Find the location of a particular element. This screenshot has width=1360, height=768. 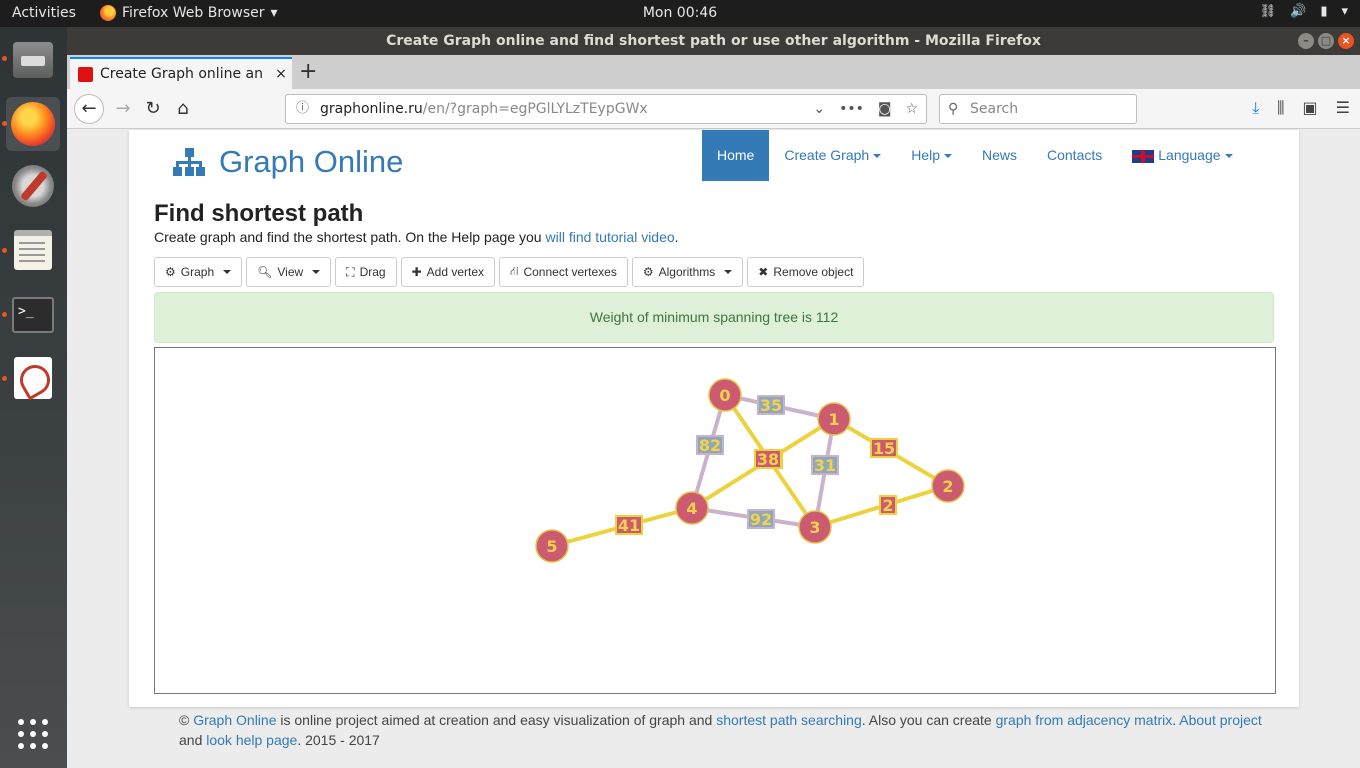

algorithms-menu-button: ⚙ Algorithms is located at coordinates (687, 272).